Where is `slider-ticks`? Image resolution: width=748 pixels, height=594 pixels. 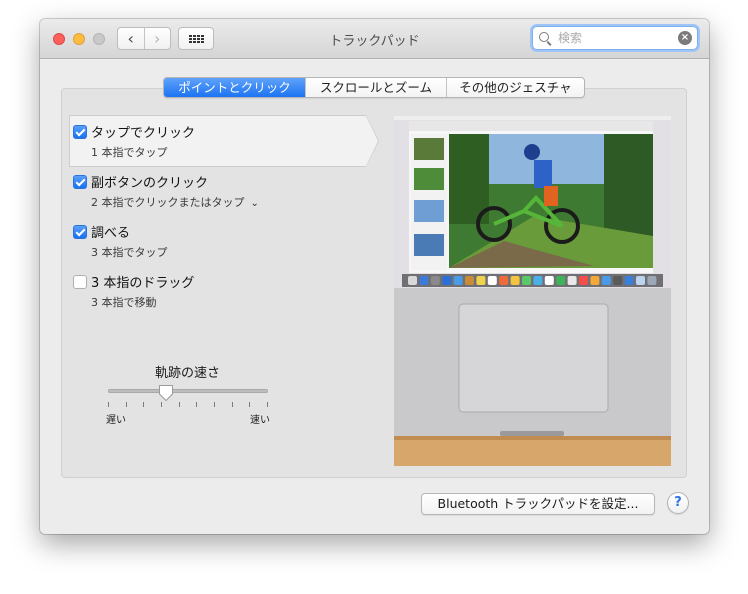
slider-ticks is located at coordinates (188, 405).